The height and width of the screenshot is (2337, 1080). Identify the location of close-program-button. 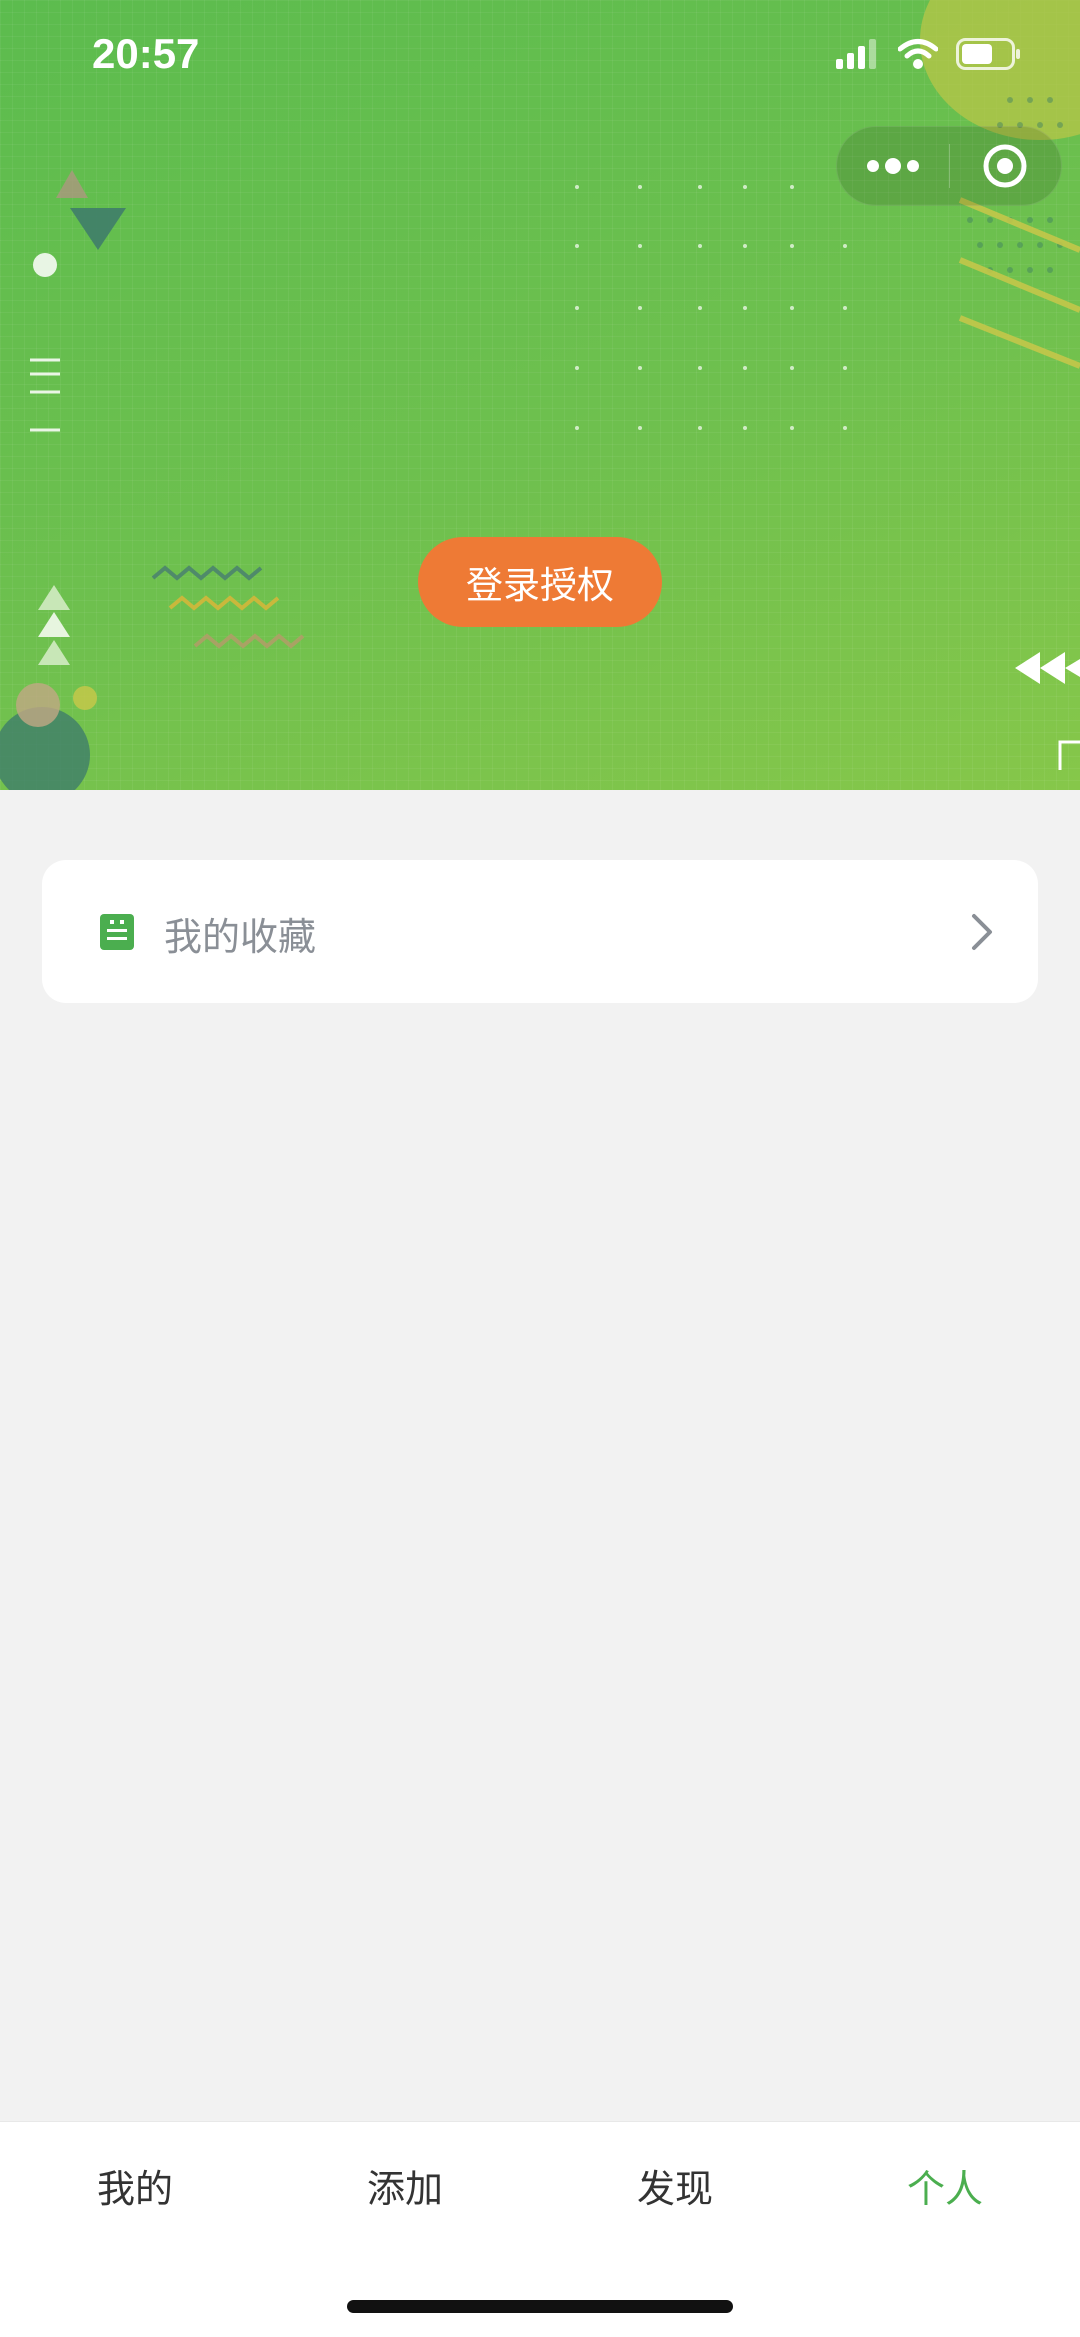
(1006, 166).